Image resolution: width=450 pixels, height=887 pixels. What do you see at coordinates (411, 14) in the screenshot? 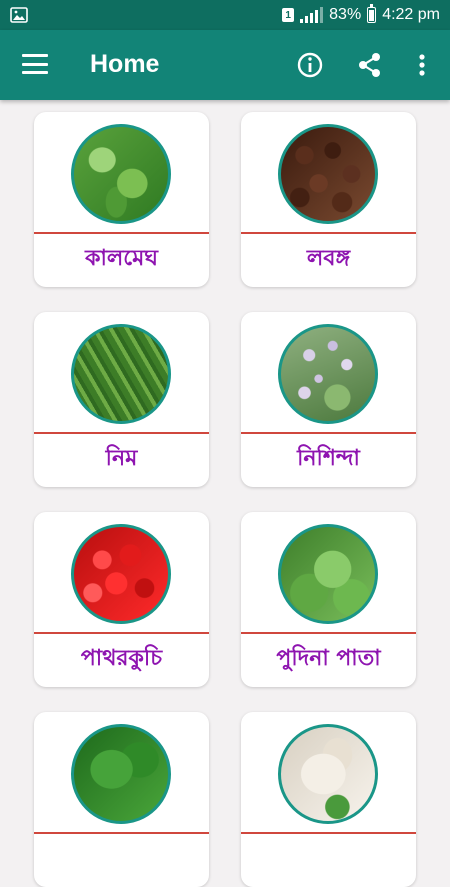
I see `clock: 4:22 pm` at bounding box center [411, 14].